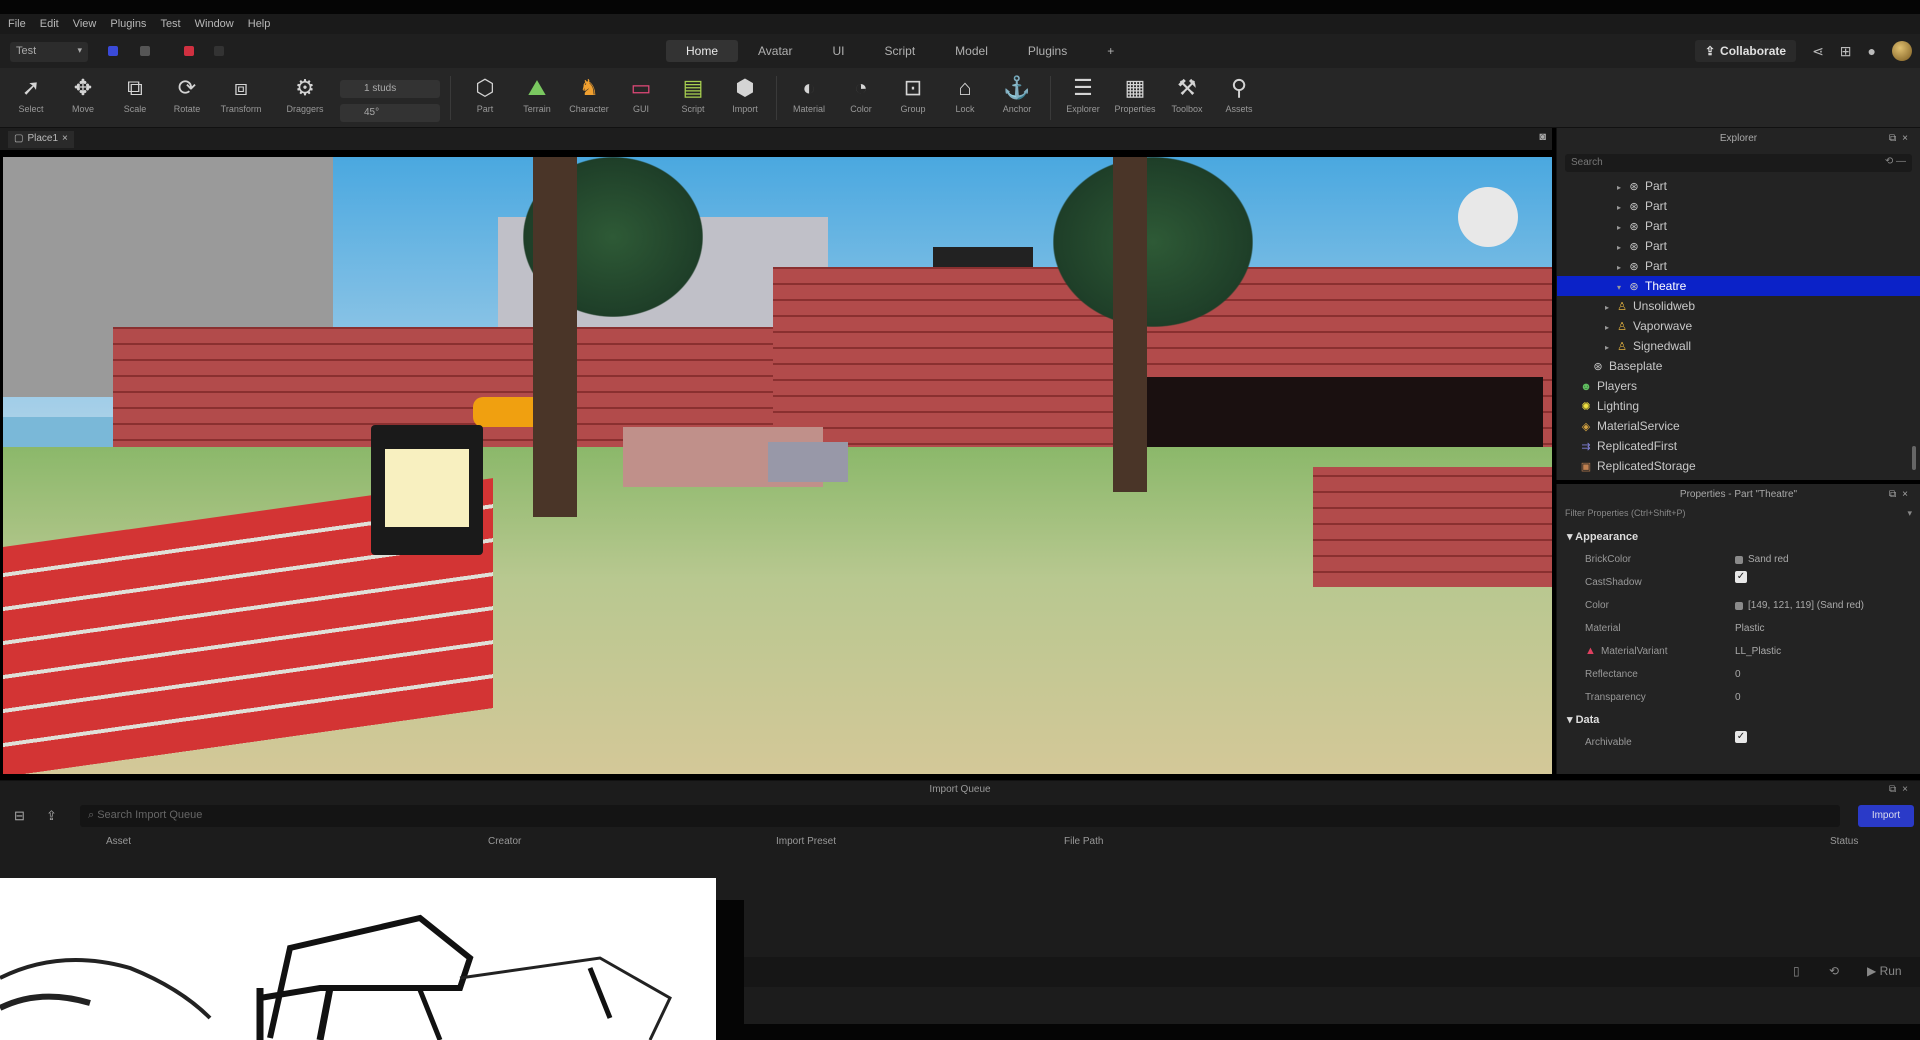  What do you see at coordinates (1844, 841) in the screenshot?
I see `column-status: Status` at bounding box center [1844, 841].